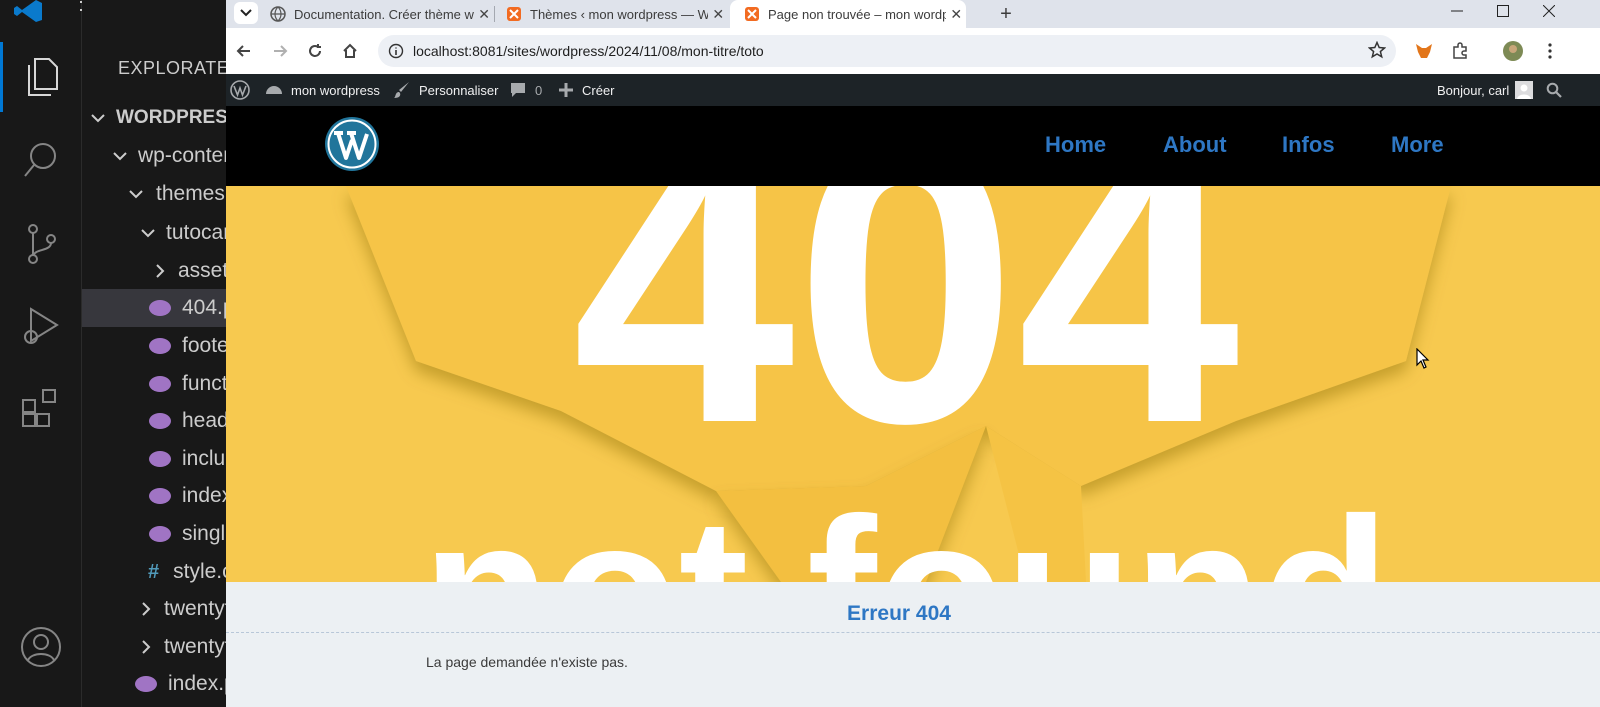 The width and height of the screenshot is (1600, 707). I want to click on tree-item-wordpress: WORDPRESS, so click(155, 118).